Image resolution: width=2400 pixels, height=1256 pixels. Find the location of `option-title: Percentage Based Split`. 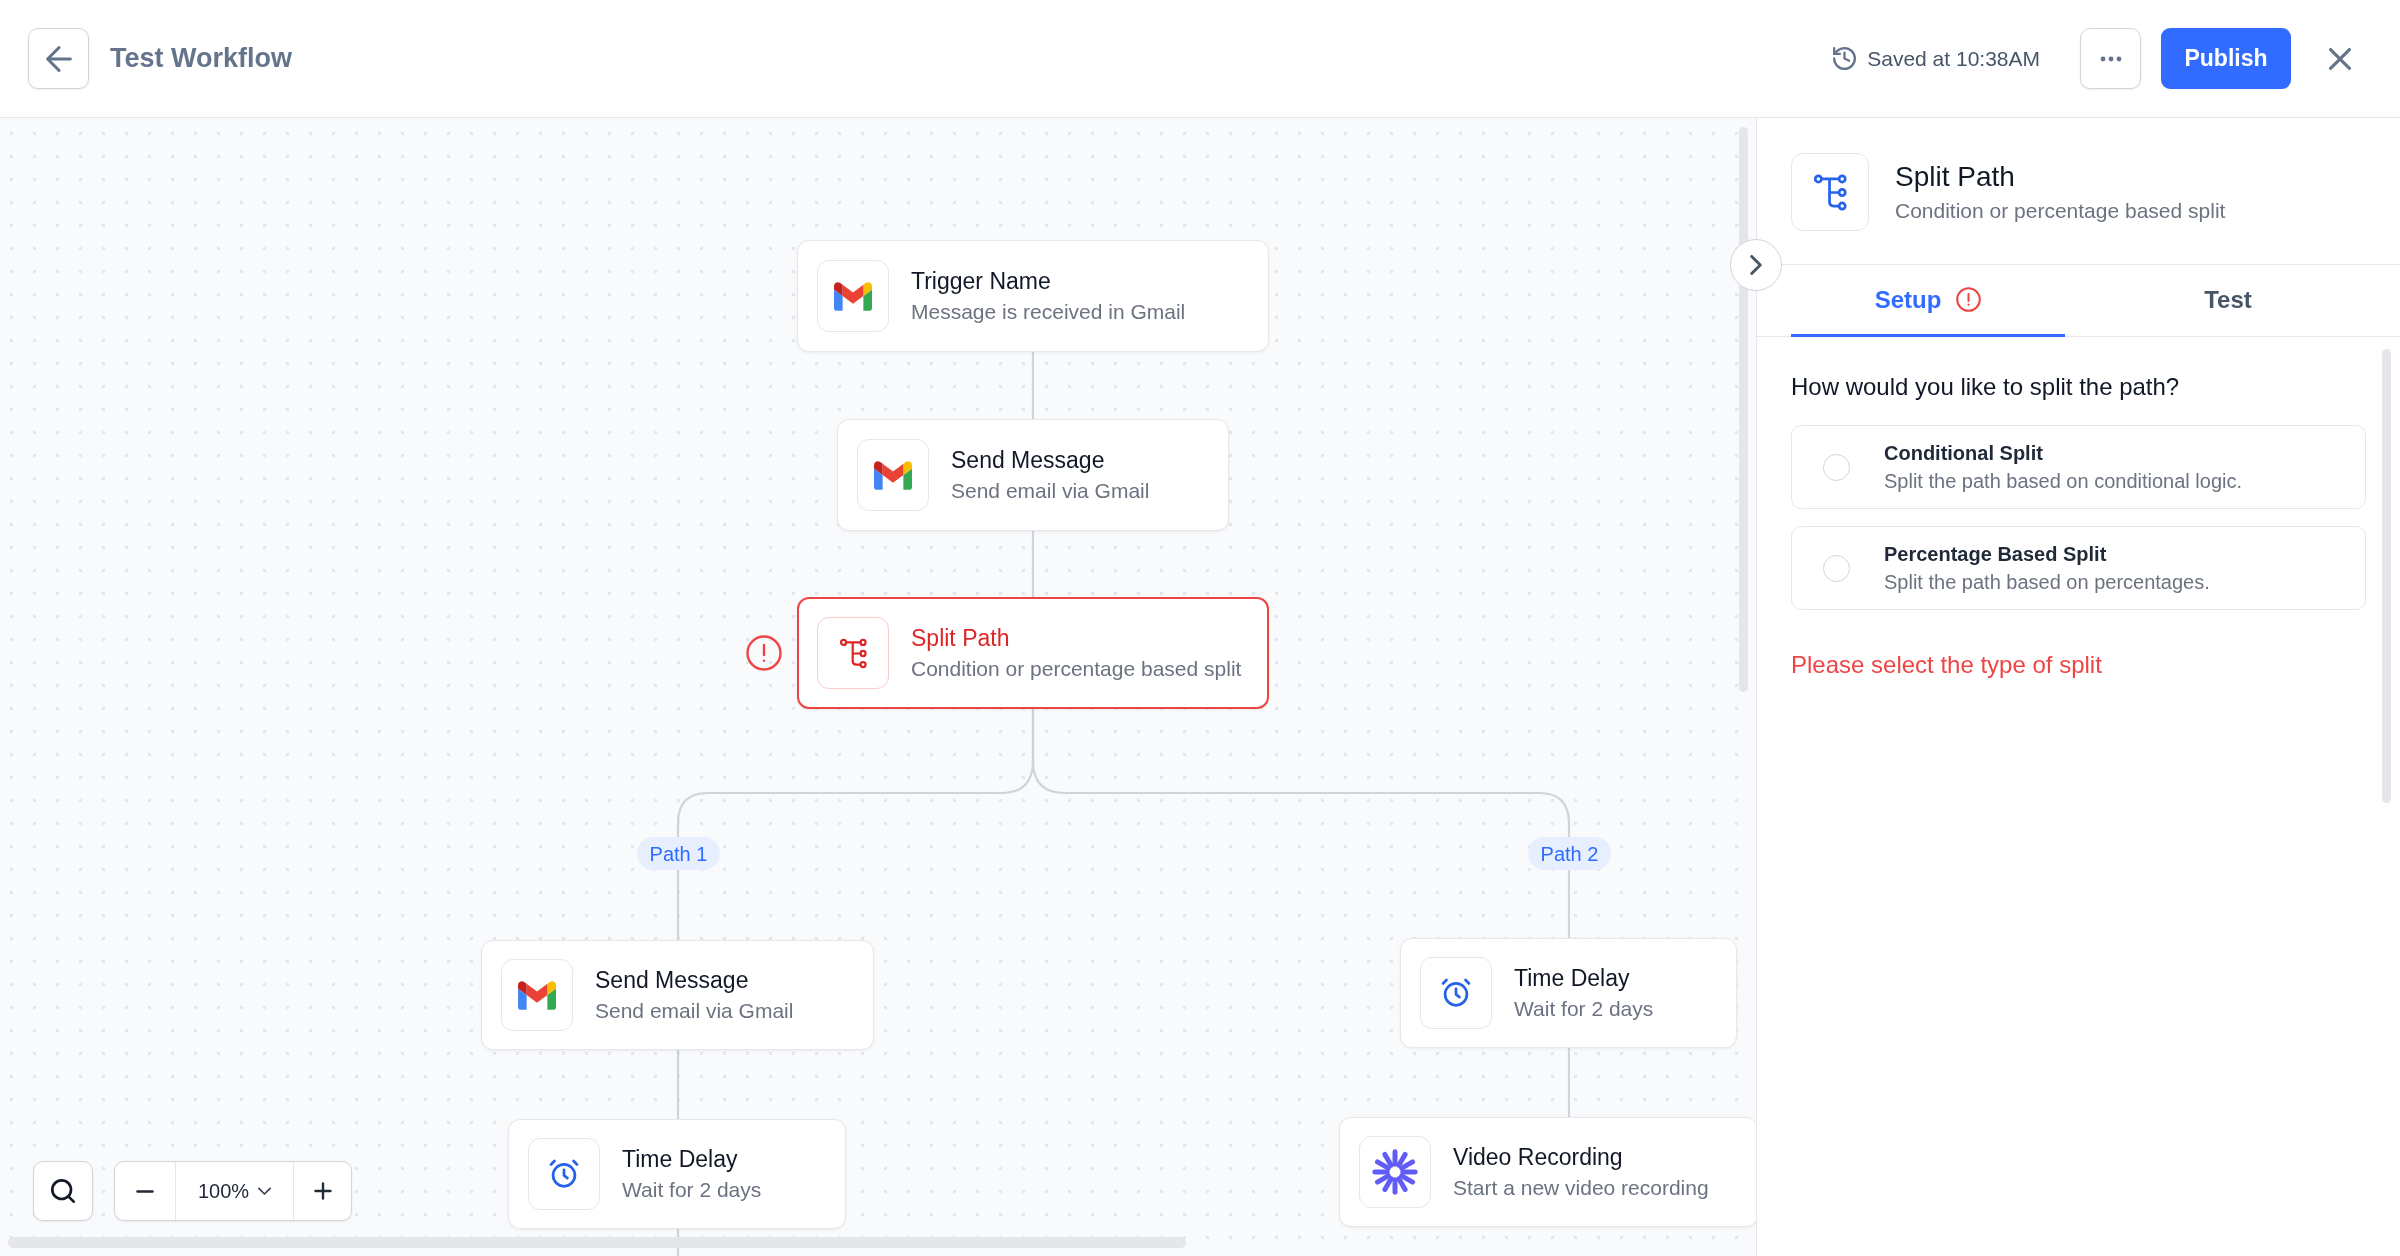

option-title: Percentage Based Split is located at coordinates (1996, 554).